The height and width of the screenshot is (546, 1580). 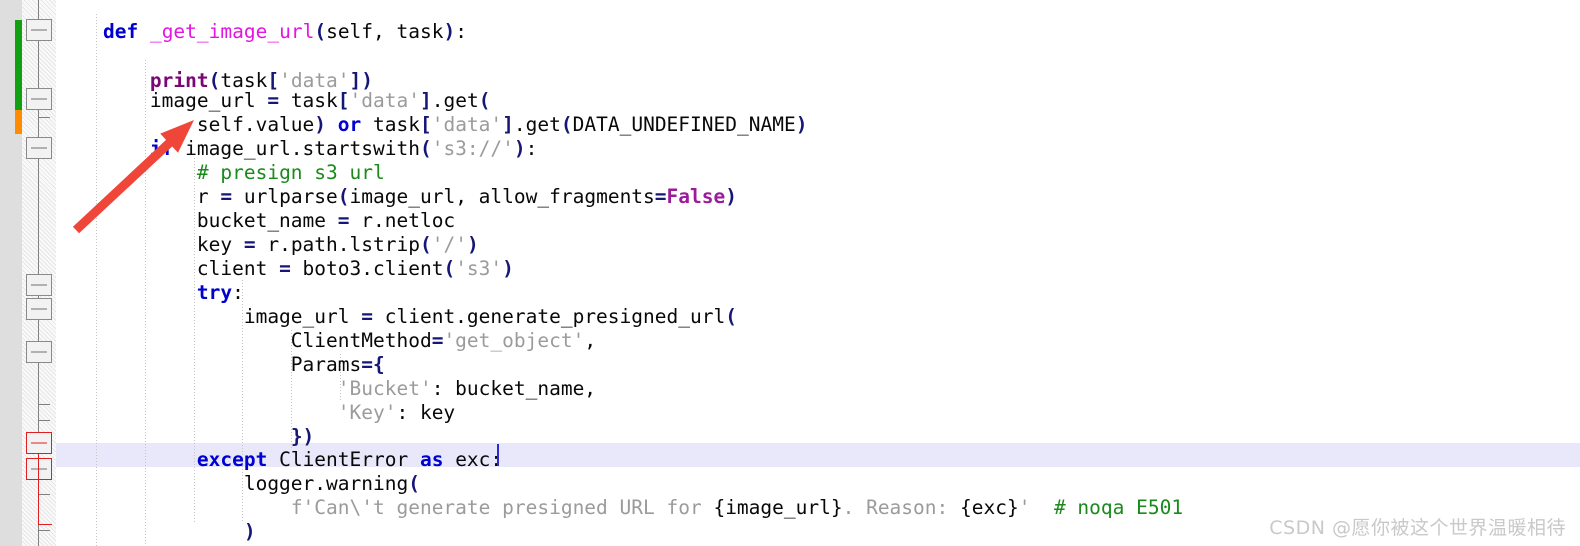 What do you see at coordinates (425, 100) in the screenshot?
I see `code-token-brk: ]` at bounding box center [425, 100].